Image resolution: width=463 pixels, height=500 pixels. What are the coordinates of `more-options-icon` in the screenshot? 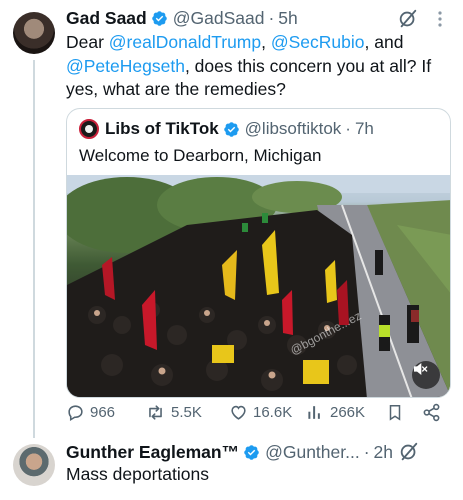 It's located at (440, 19).